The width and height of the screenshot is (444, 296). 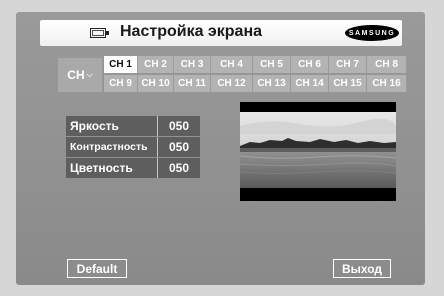 I want to click on channel-tab-4: CH 4, so click(x=232, y=64).